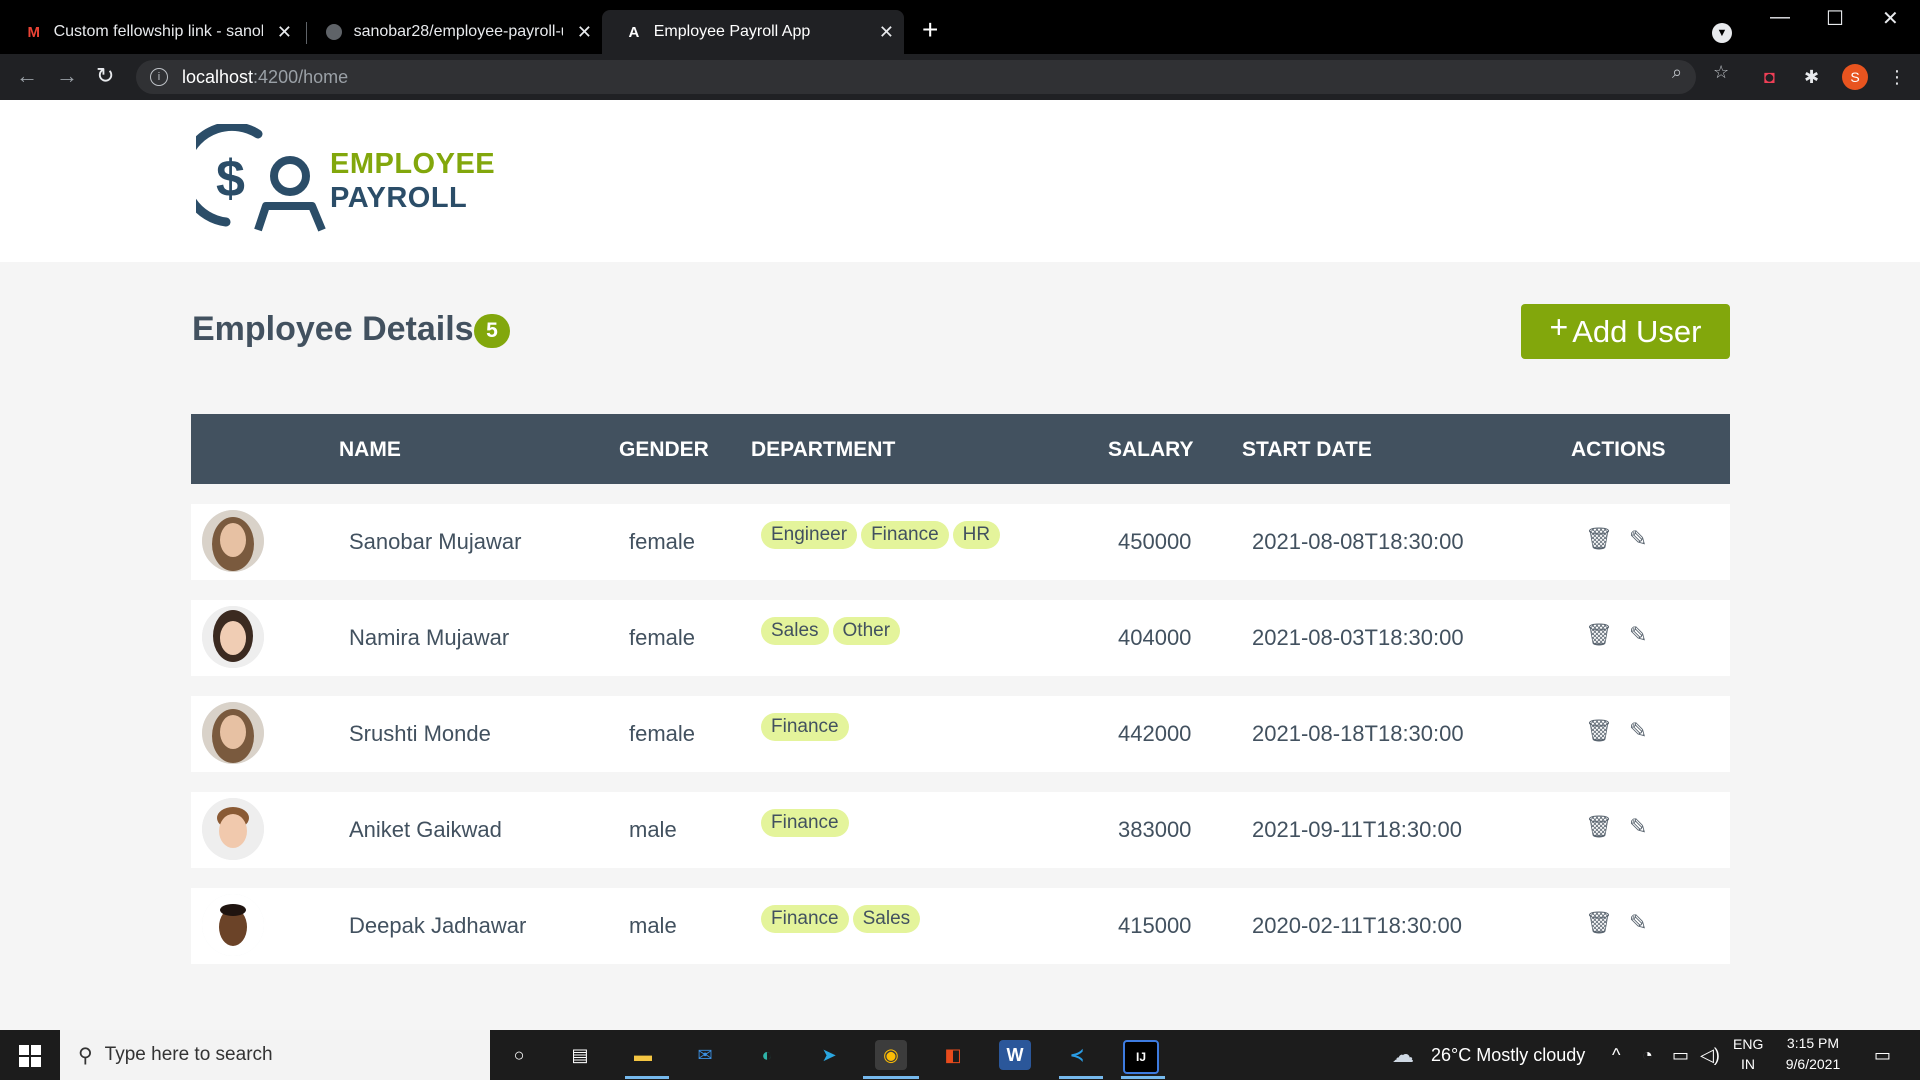 This screenshot has height=1080, width=1920. What do you see at coordinates (458, 31) in the screenshot?
I see `tab-title: sanobar28/employee-payroll-ui` at bounding box center [458, 31].